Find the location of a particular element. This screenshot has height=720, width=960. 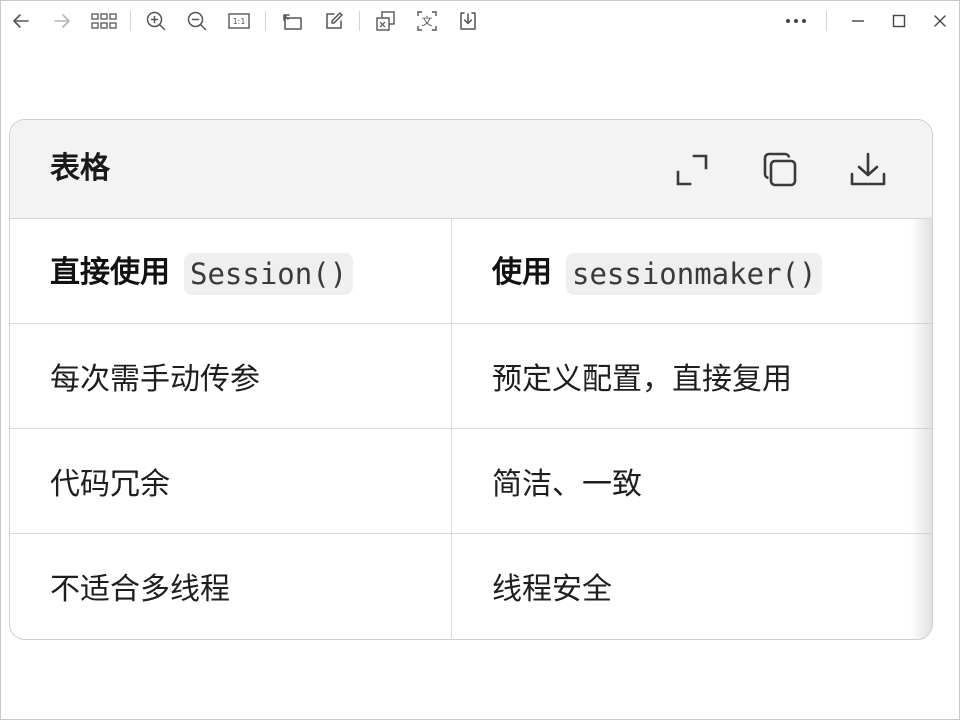

actual-size-icon: 1:1 is located at coordinates (239, 21).